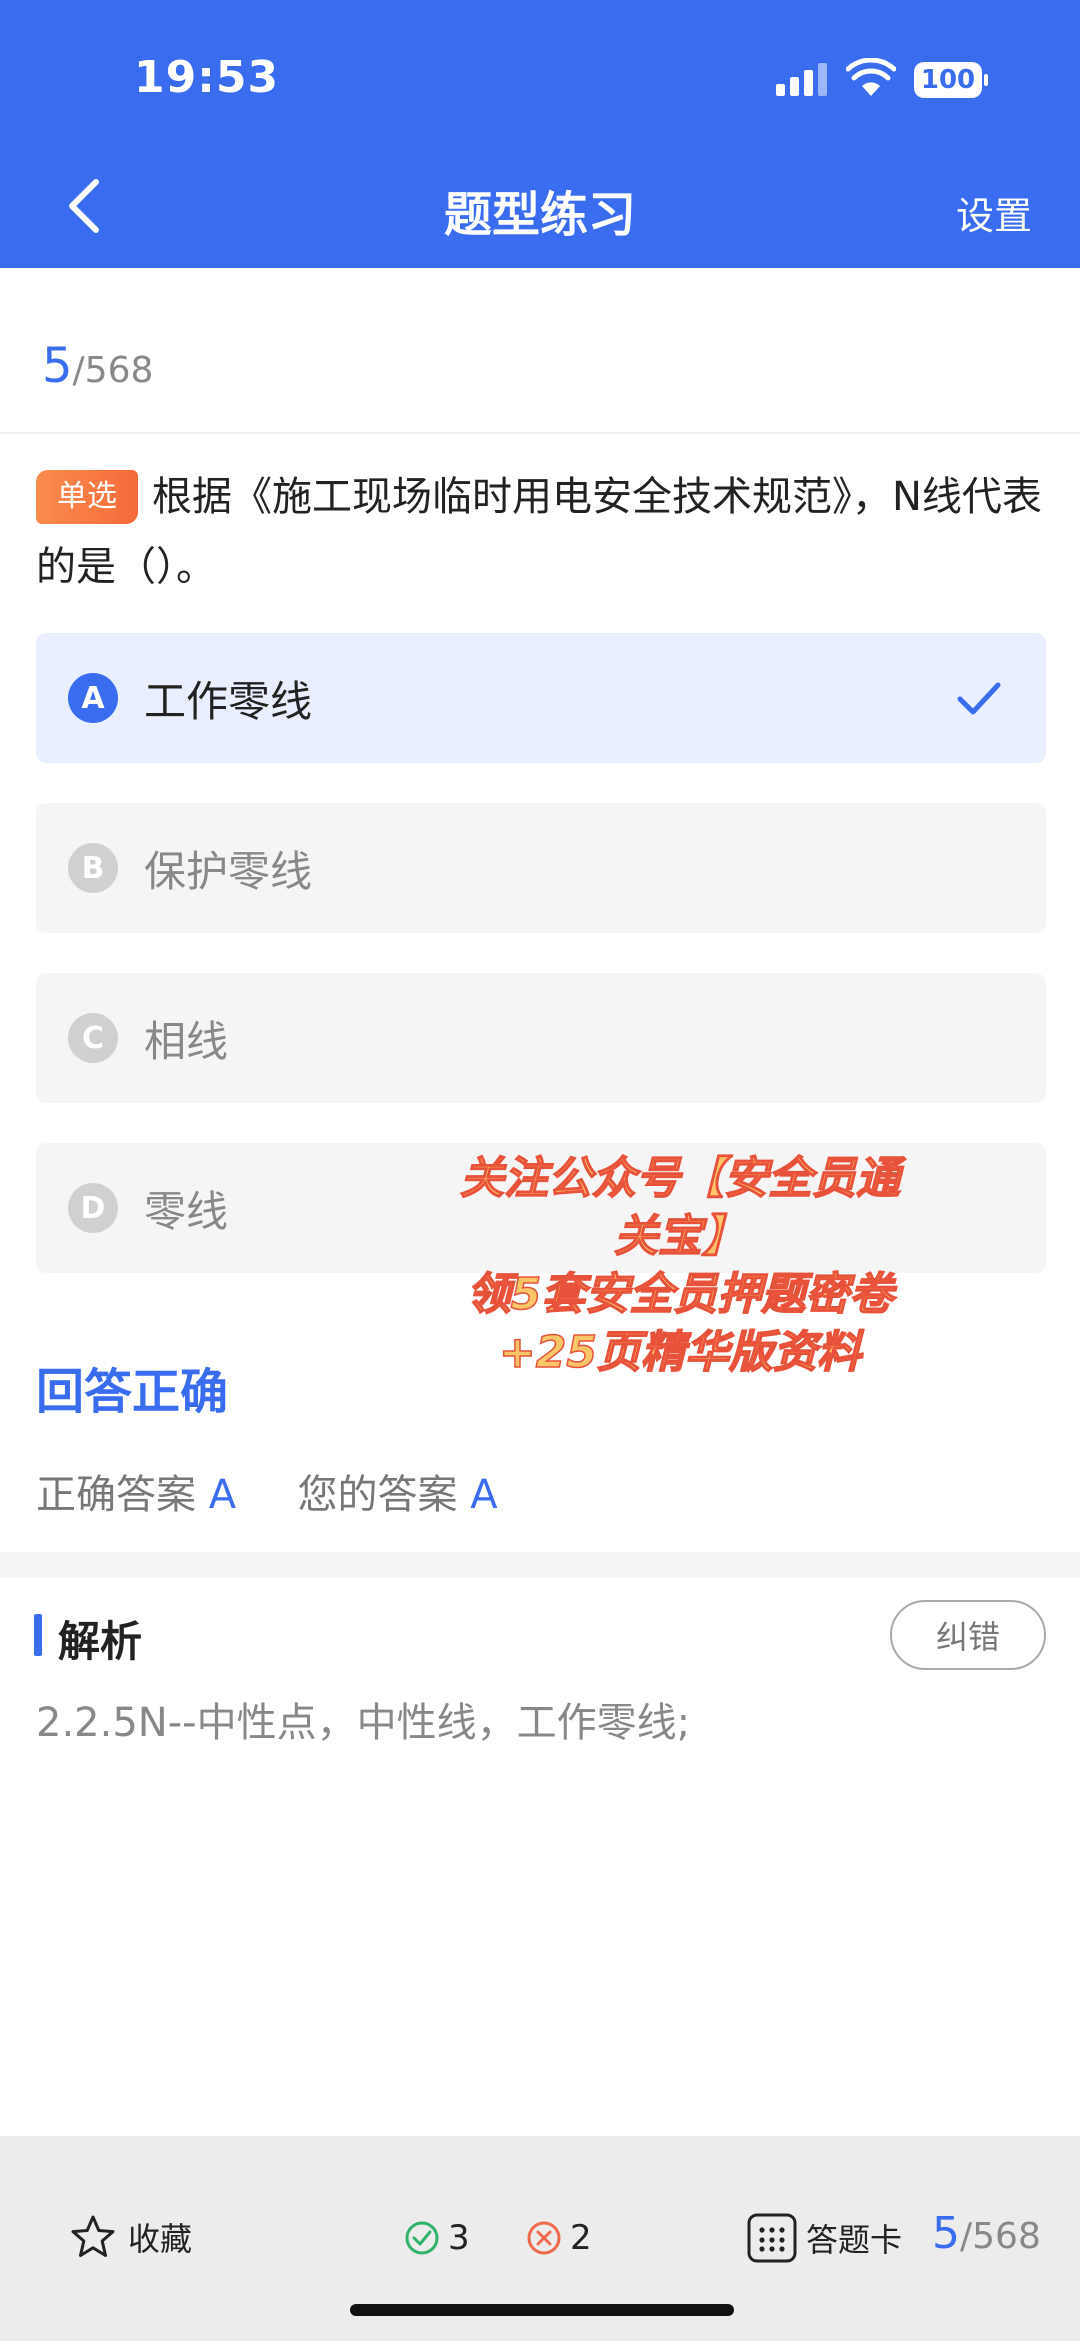 The image size is (1080, 2341). Describe the element at coordinates (948, 80) in the screenshot. I see `battery-level: 100` at that location.